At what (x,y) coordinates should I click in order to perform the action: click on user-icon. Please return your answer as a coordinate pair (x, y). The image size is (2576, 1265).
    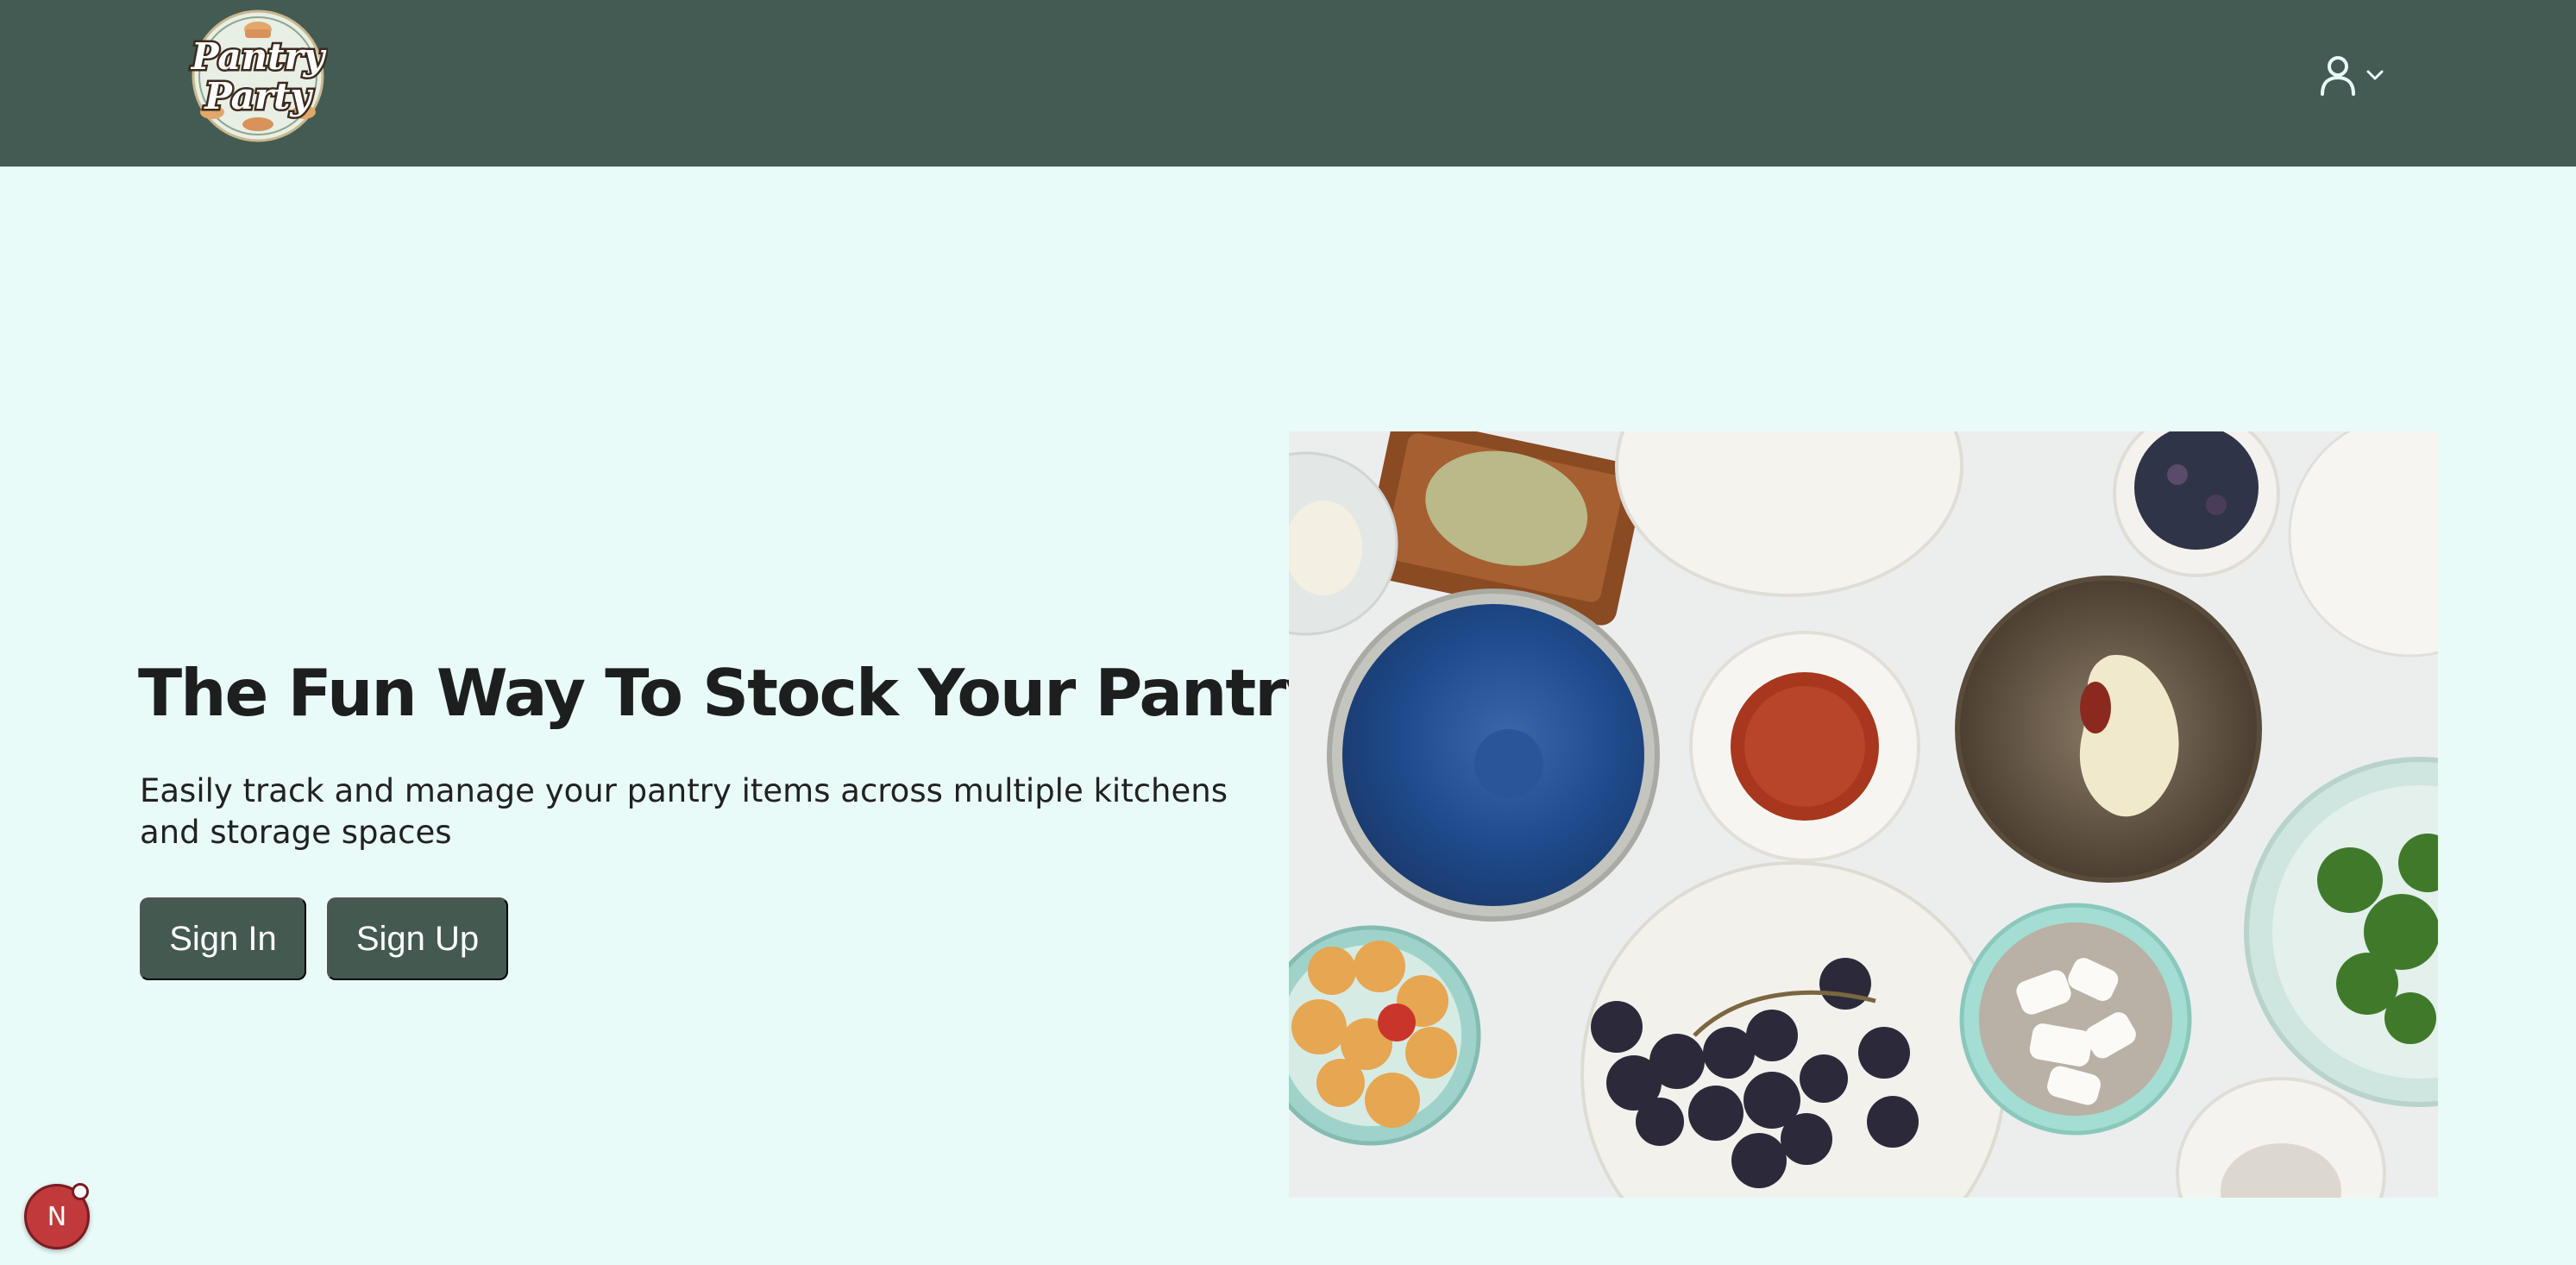
    Looking at the image, I should click on (2338, 77).